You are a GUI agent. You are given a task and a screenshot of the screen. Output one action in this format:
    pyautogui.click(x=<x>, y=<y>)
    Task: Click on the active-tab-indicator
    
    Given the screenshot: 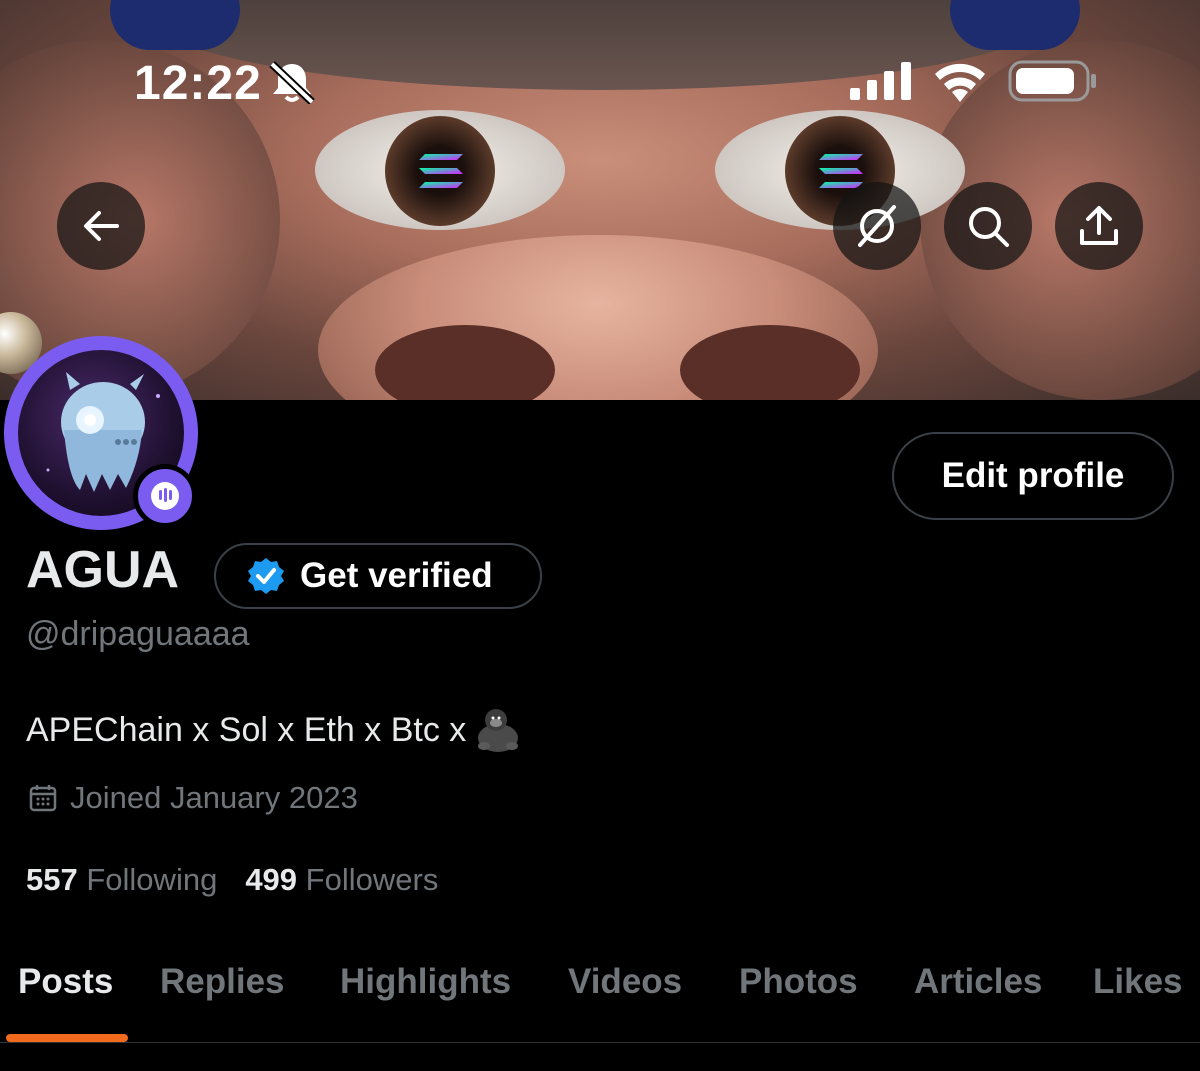 What is the action you would take?
    pyautogui.click(x=67, y=1038)
    